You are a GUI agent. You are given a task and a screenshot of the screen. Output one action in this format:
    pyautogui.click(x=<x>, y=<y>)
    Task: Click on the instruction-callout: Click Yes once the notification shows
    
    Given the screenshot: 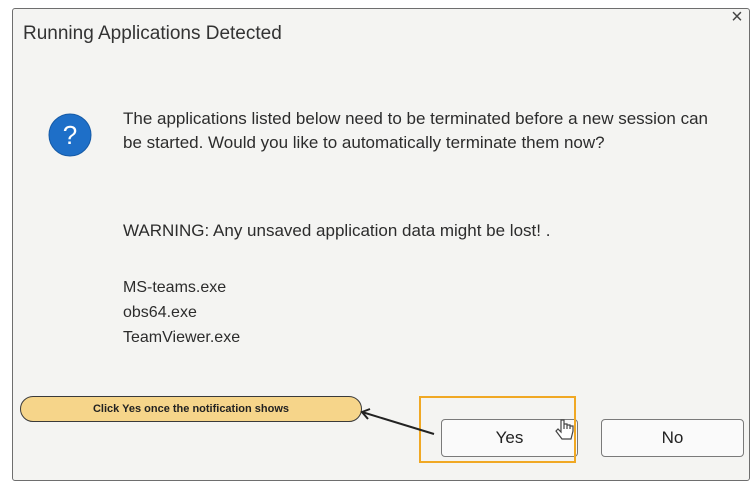 What is the action you would take?
    pyautogui.click(x=191, y=409)
    